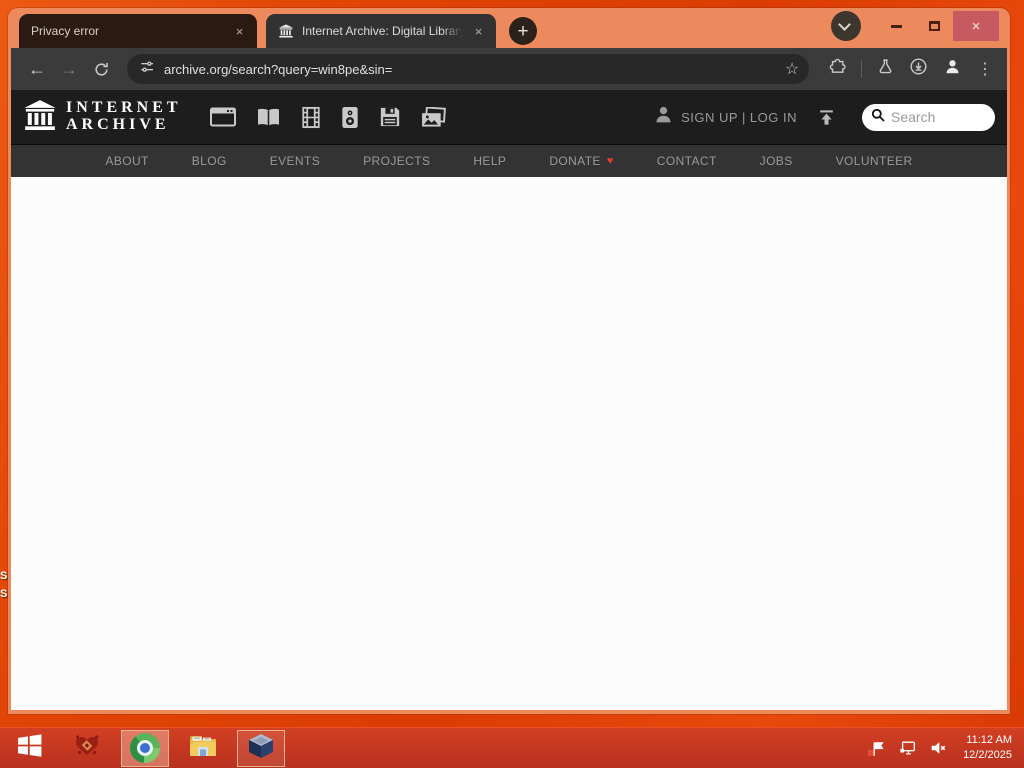  What do you see at coordinates (610, 161) in the screenshot?
I see `heart-icon: ♥` at bounding box center [610, 161].